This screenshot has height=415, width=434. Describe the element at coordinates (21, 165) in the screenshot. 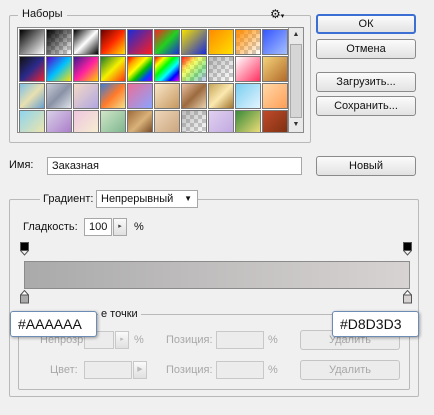

I see `name-label: Имя:` at that location.